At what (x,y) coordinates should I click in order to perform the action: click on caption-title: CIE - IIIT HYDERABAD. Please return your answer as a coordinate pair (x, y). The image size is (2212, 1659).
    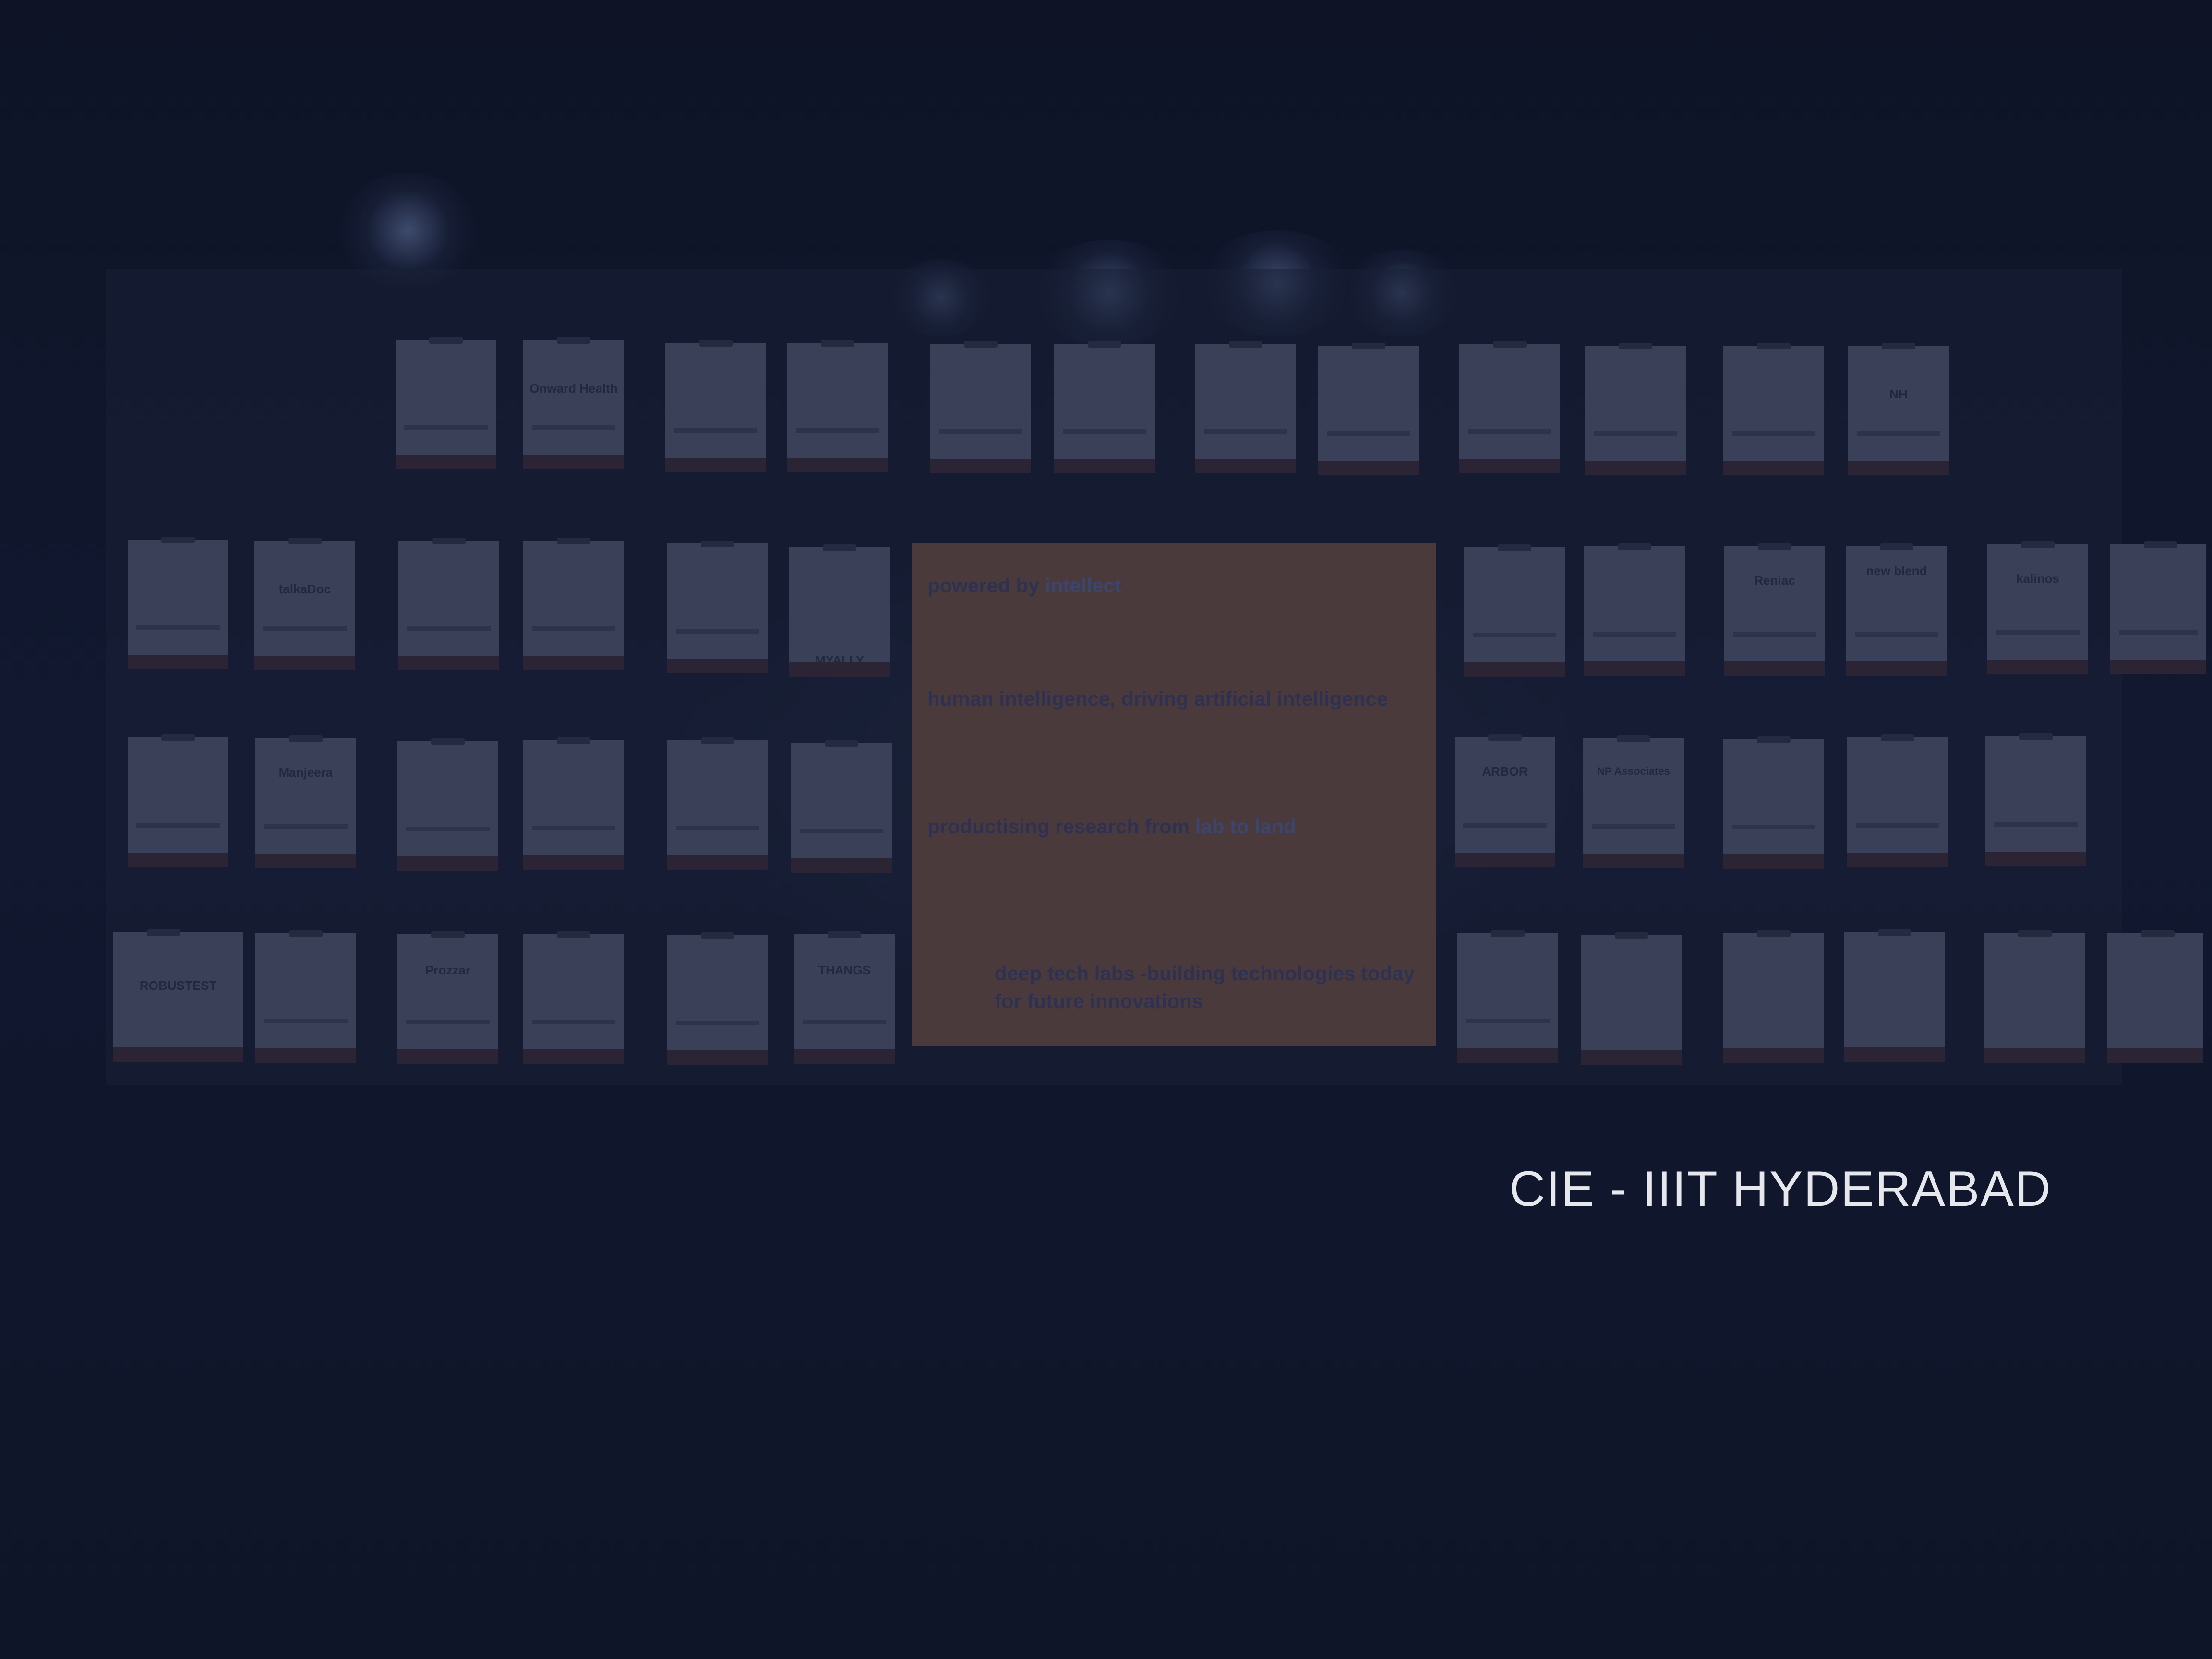
    Looking at the image, I should click on (1780, 1189).